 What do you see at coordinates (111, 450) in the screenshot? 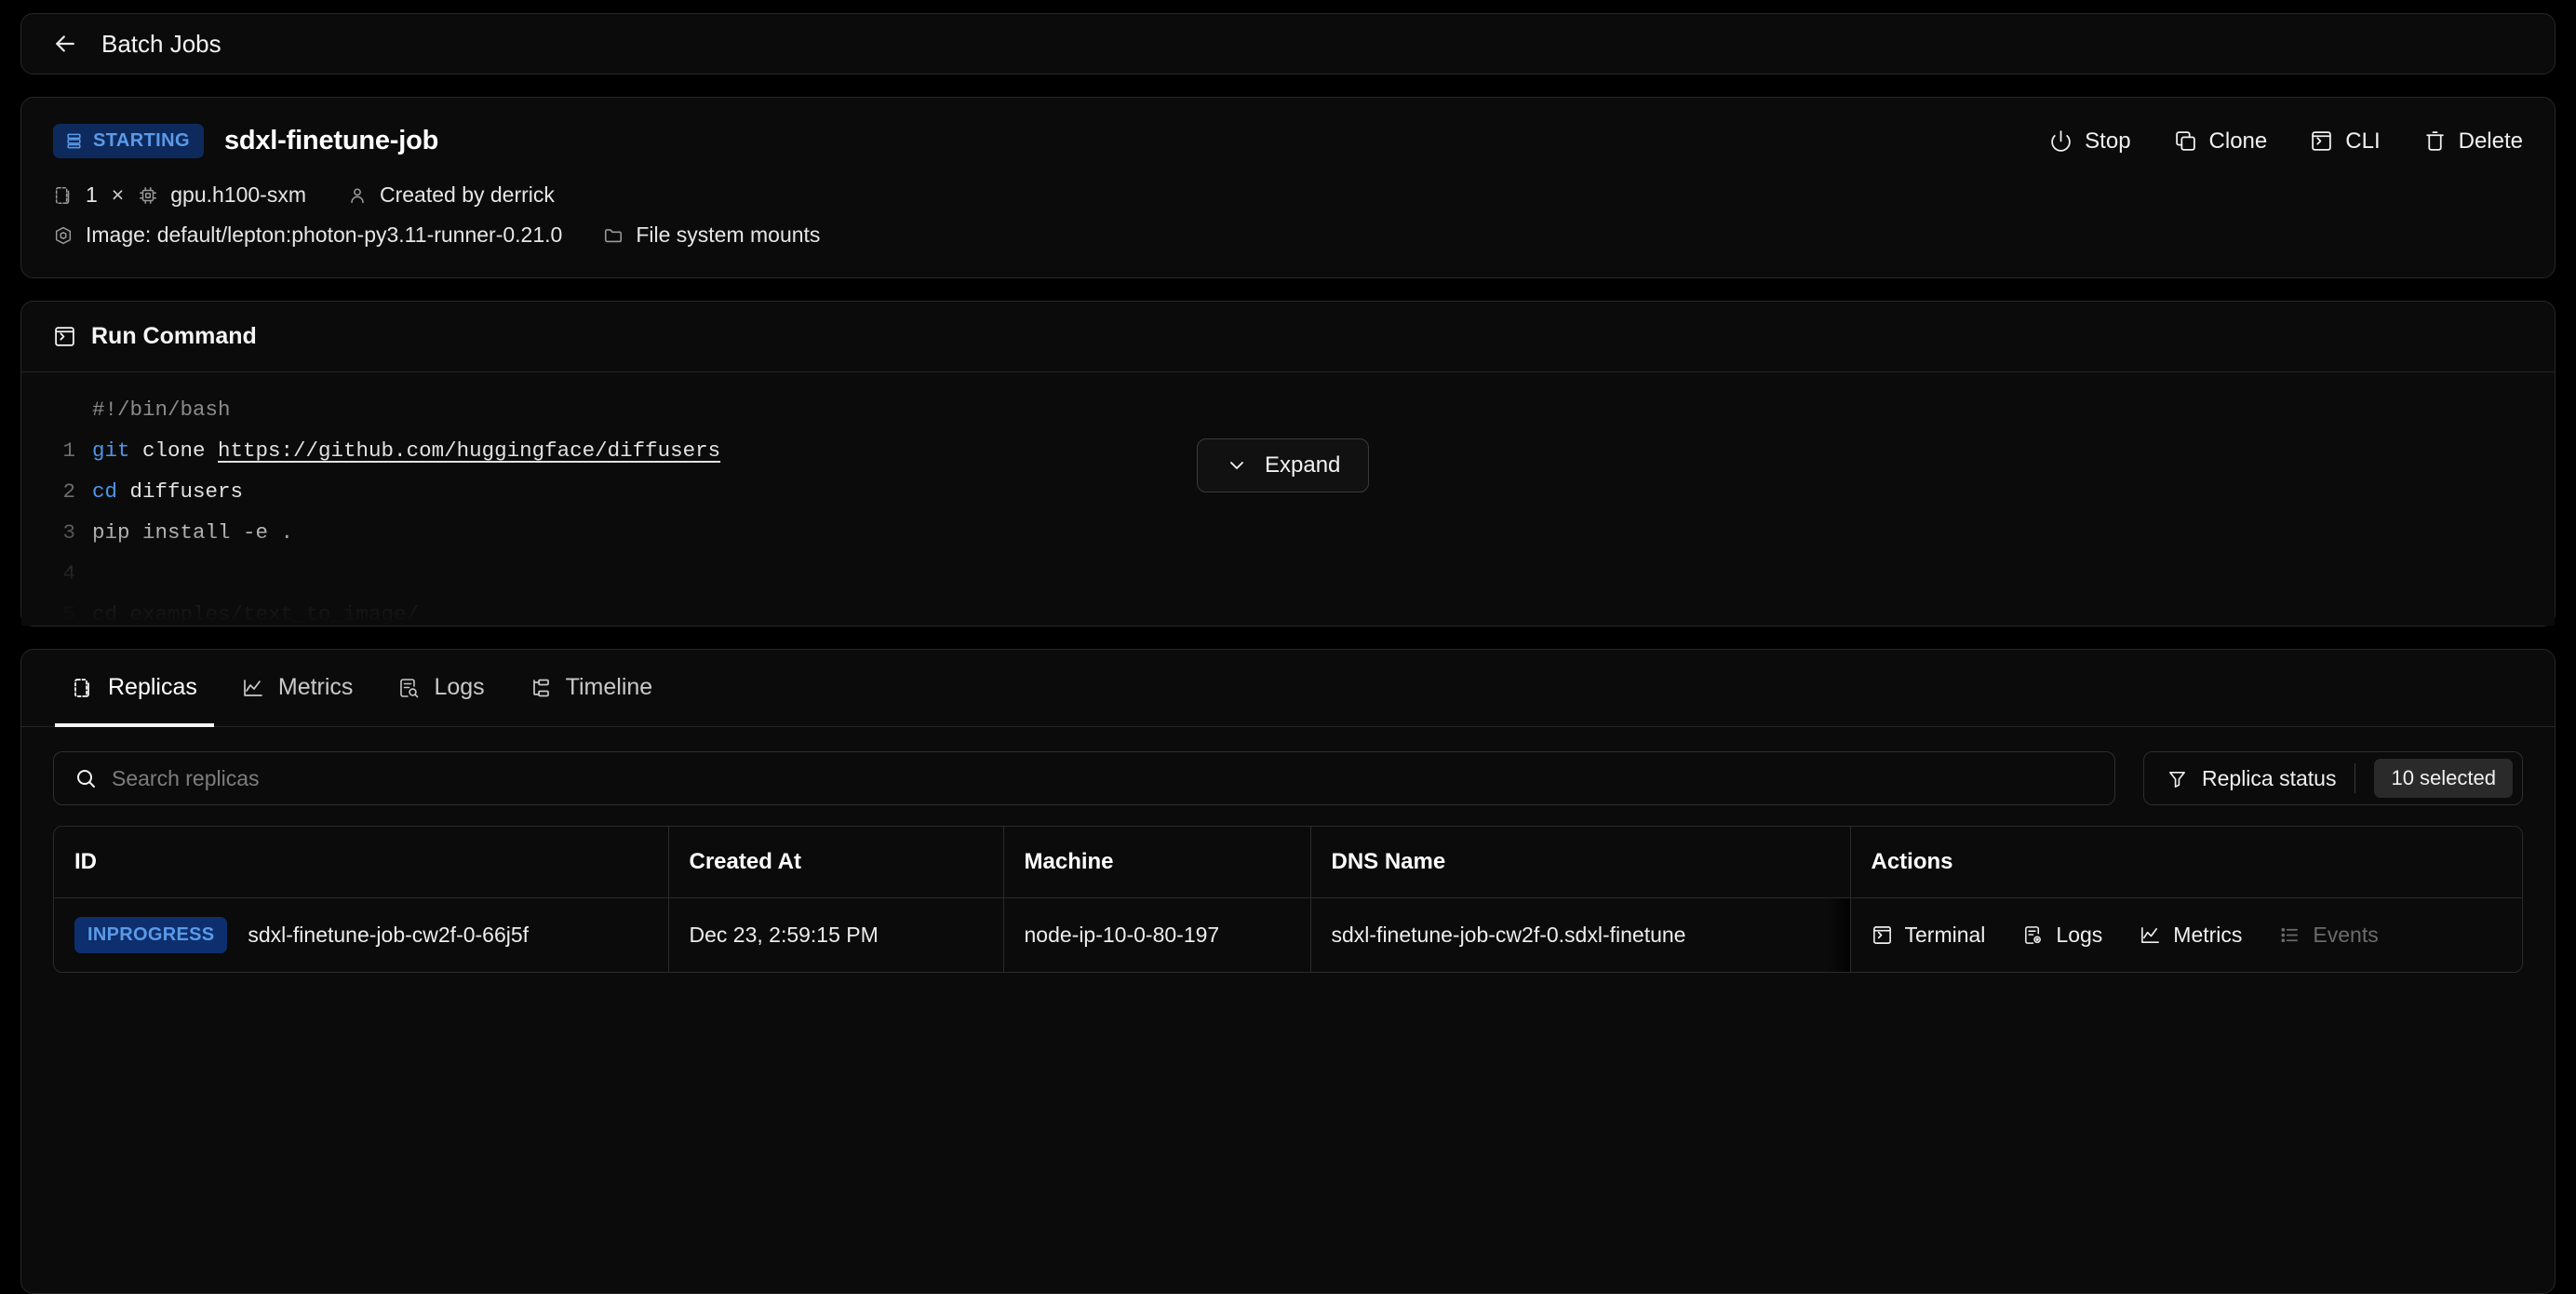
I see `code-keyword: git` at bounding box center [111, 450].